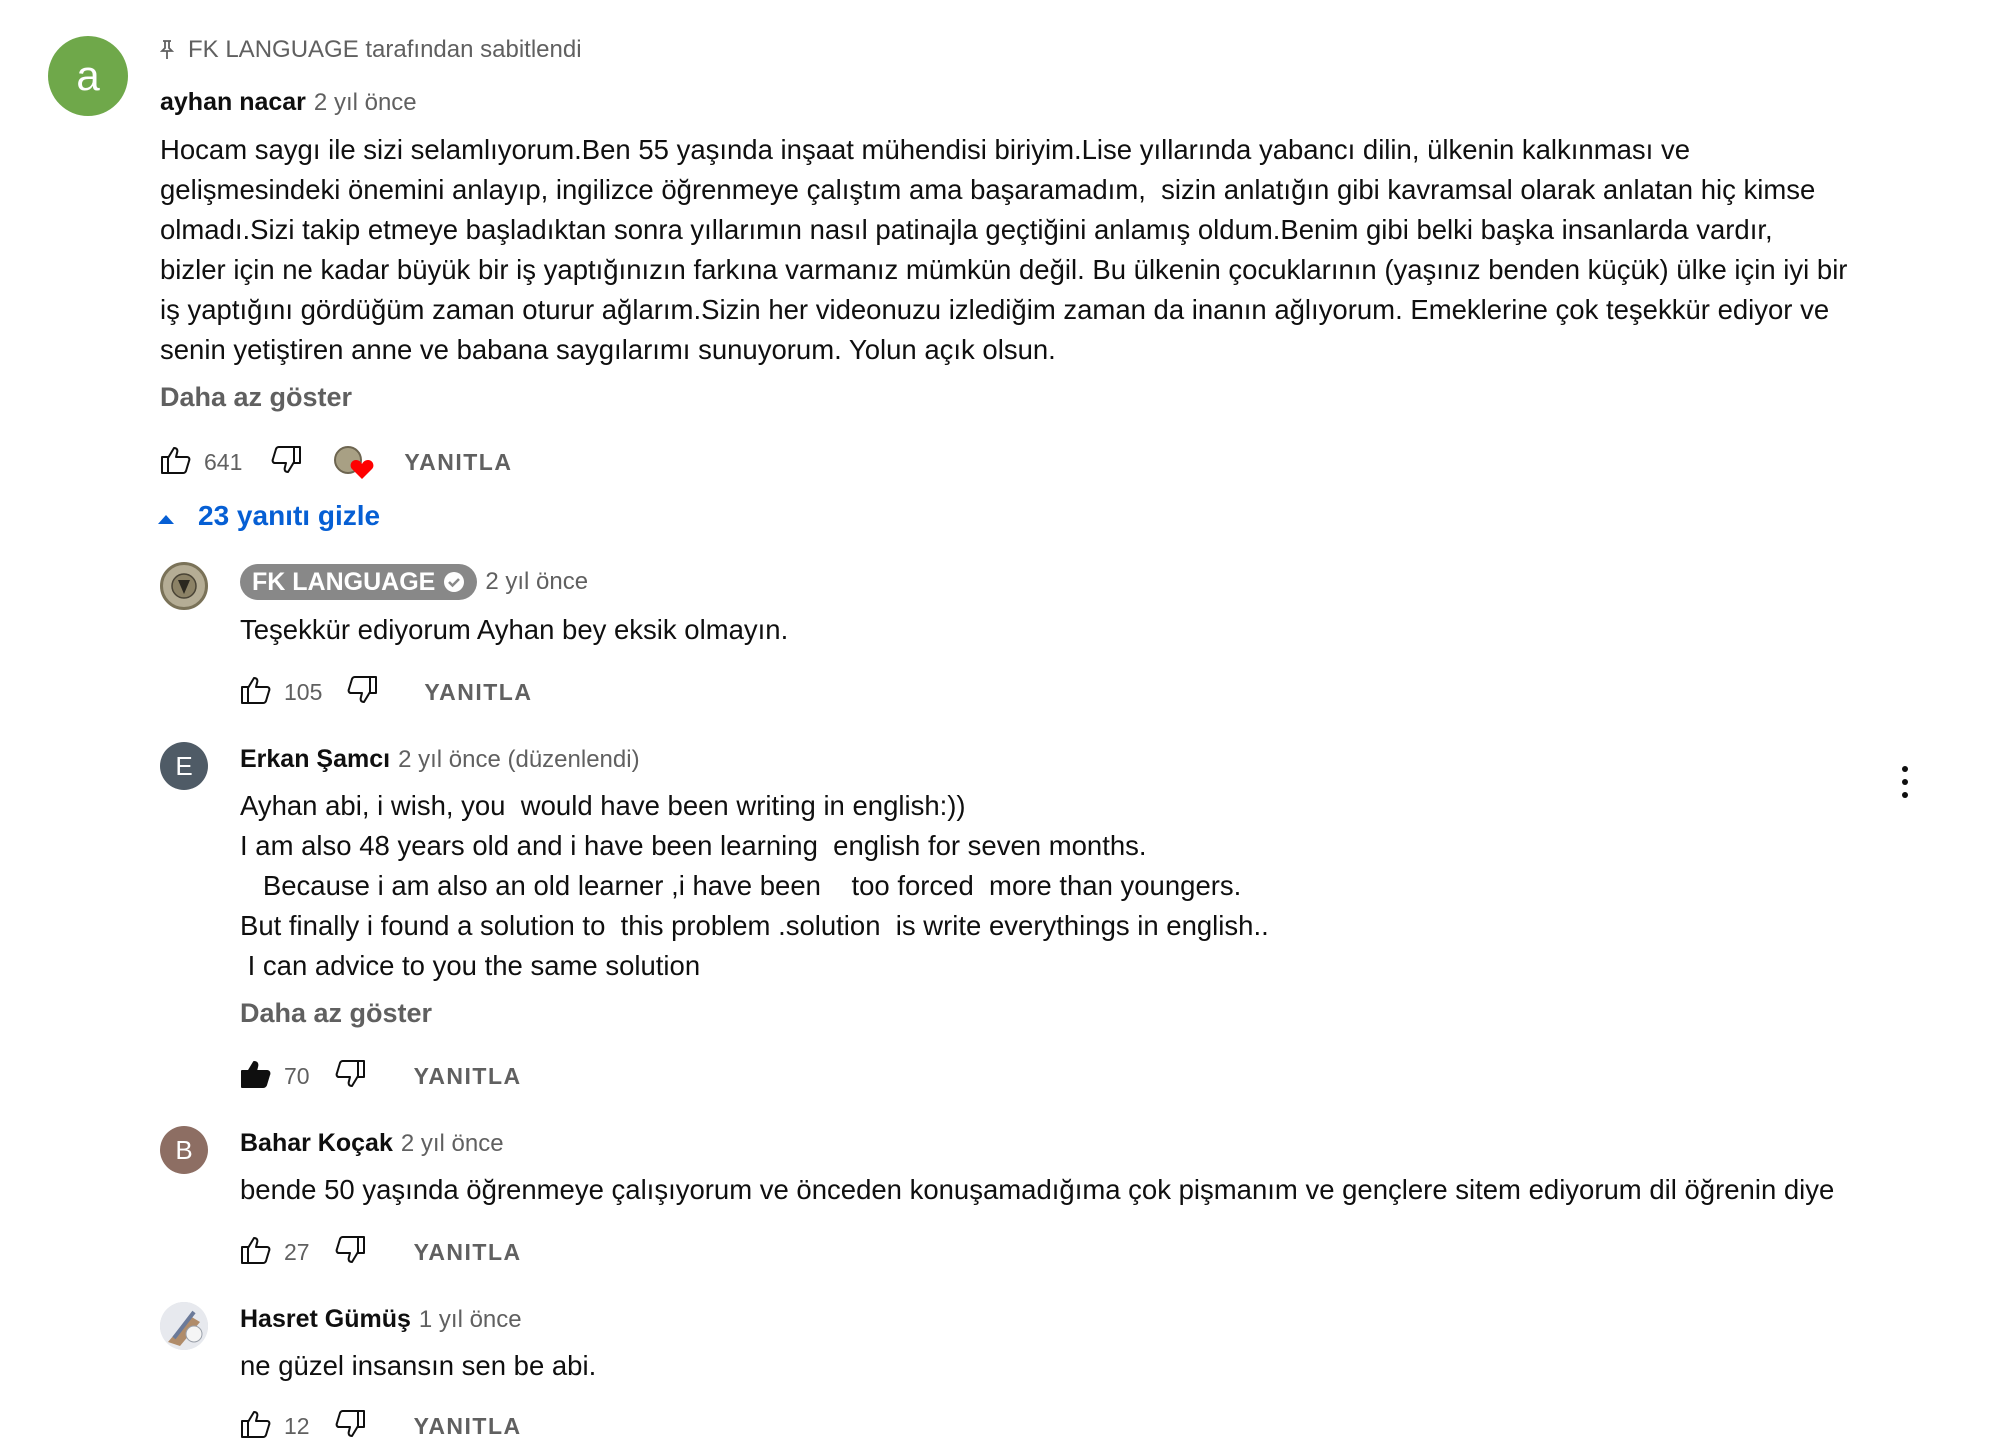 The width and height of the screenshot is (1990, 1448). Describe the element at coordinates (418, 1365) in the screenshot. I see `reply-text: ne güzel insansın sen be abi.` at that location.